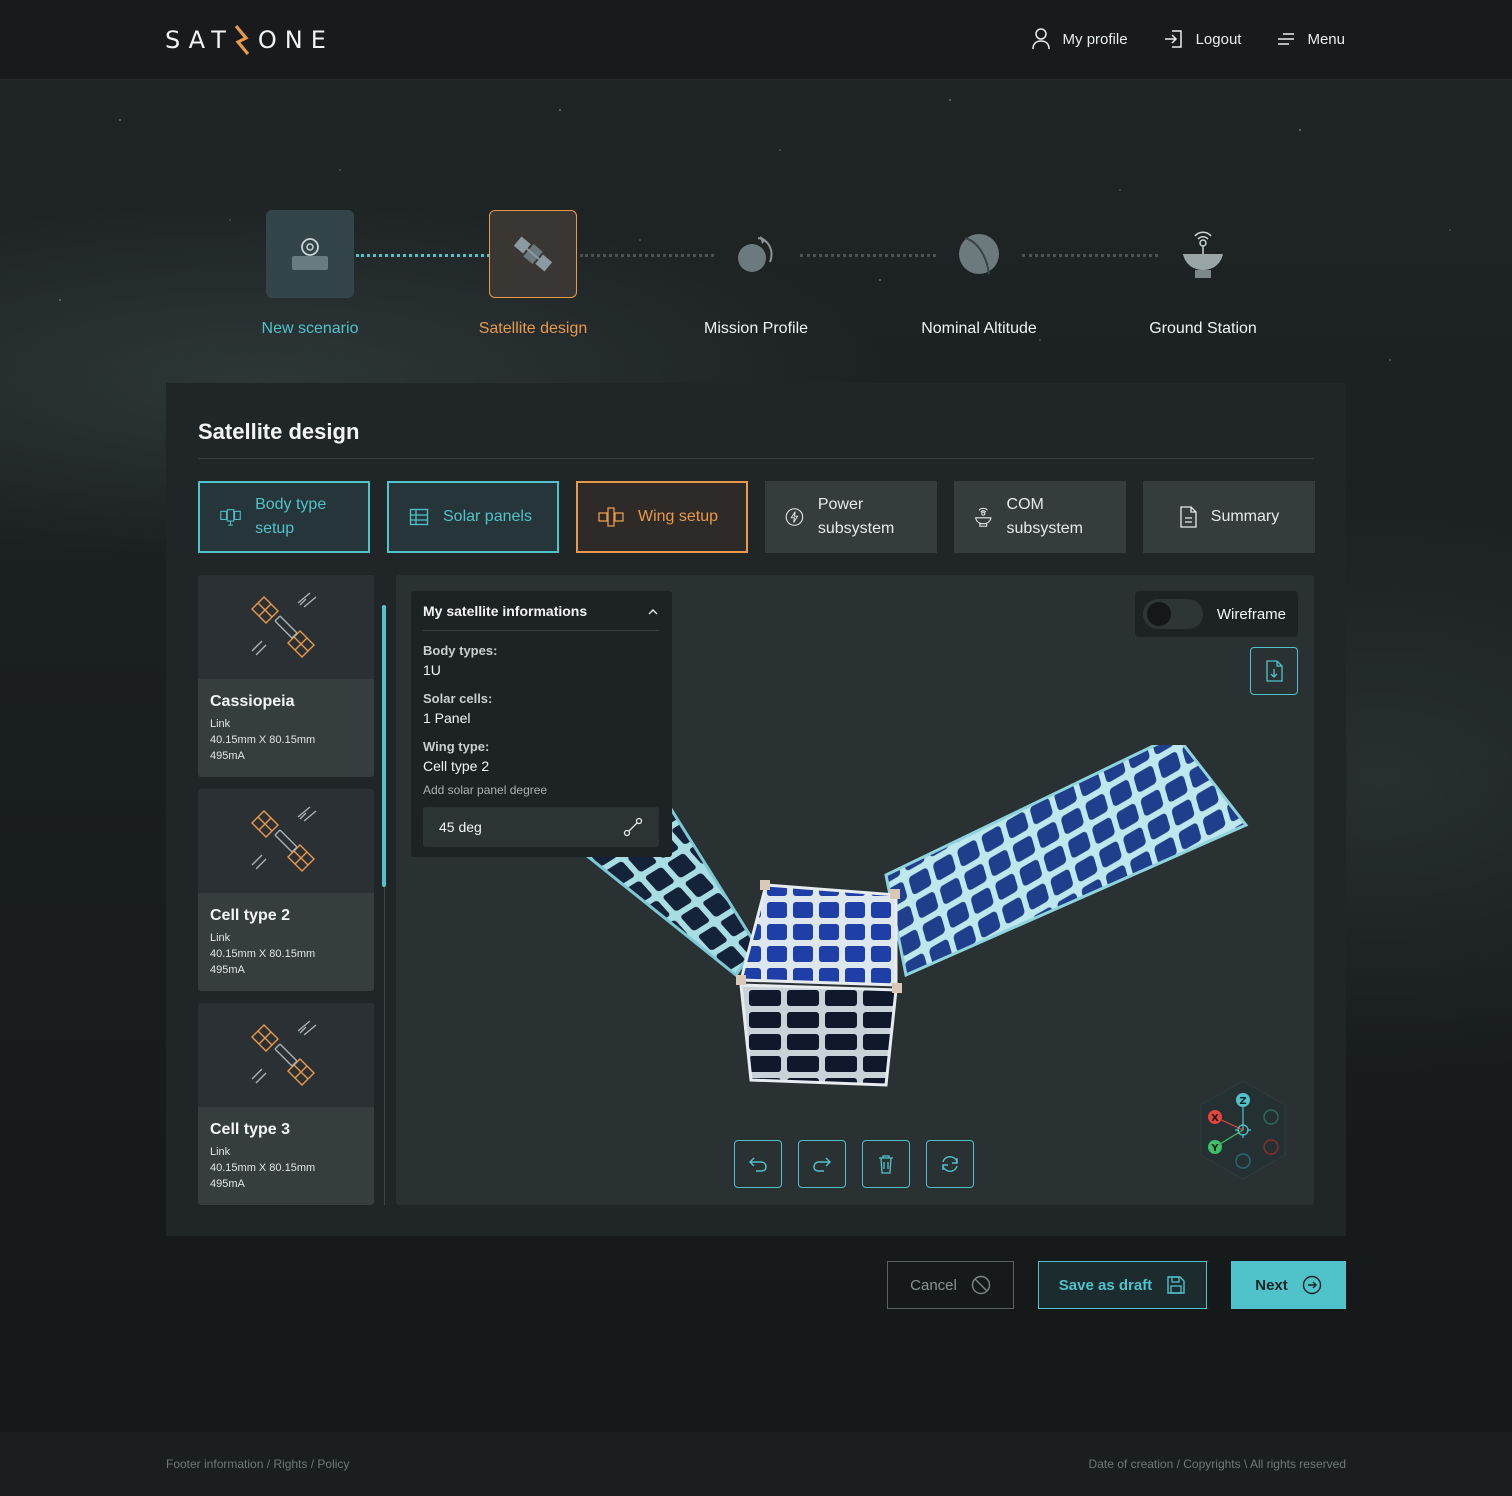 Image resolution: width=1512 pixels, height=1496 pixels. What do you see at coordinates (1044, 516) in the screenshot?
I see `tab-label: COM subsystem` at bounding box center [1044, 516].